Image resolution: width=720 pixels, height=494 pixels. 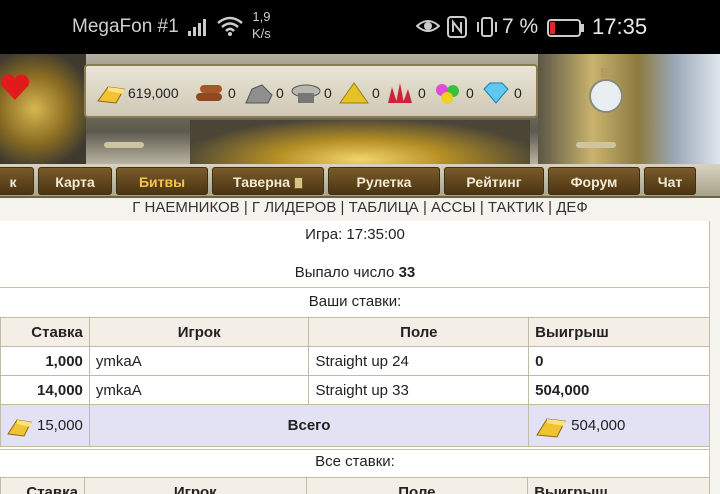 What do you see at coordinates (43, 109) in the screenshot?
I see `dragon-ornament-left` at bounding box center [43, 109].